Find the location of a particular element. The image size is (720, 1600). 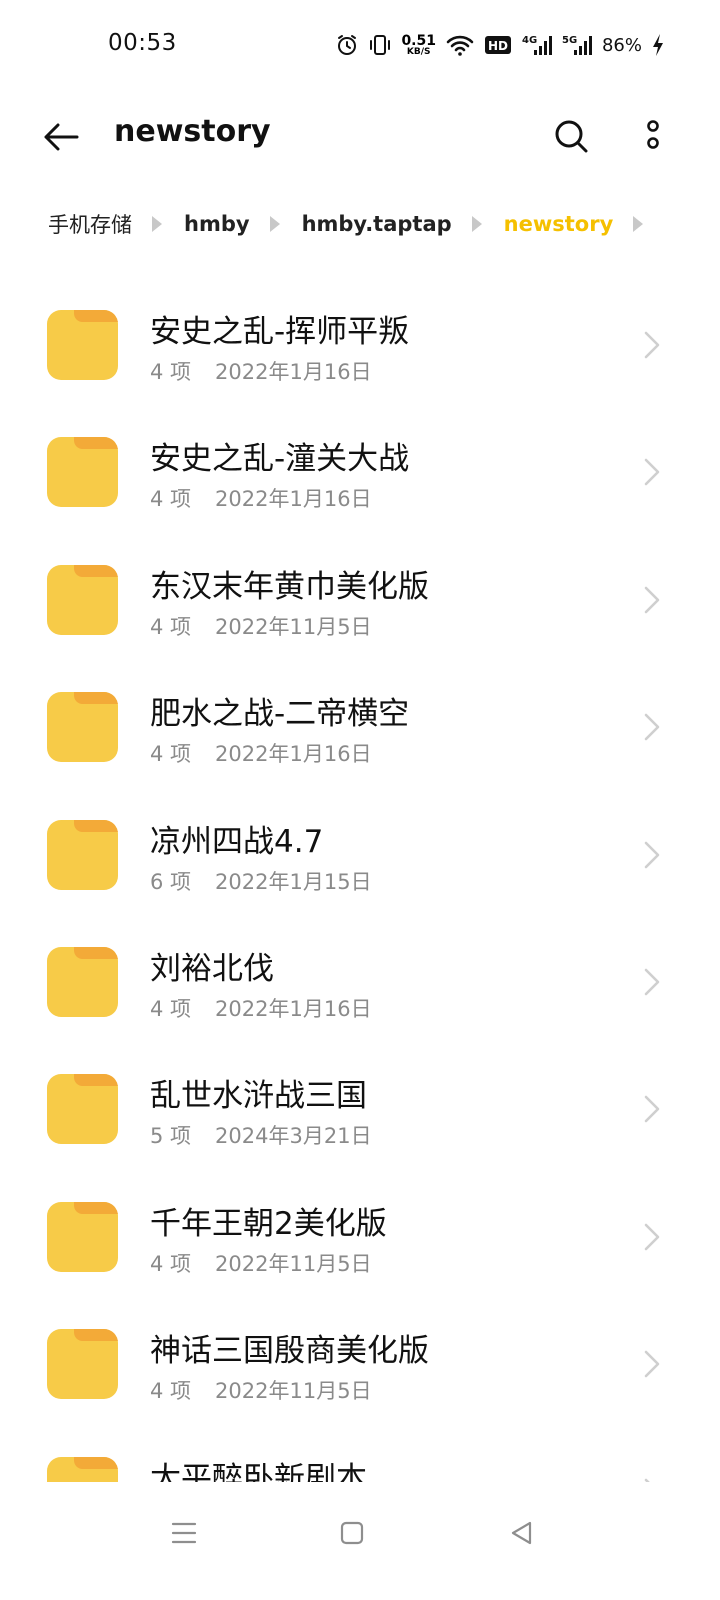

svg-text: HD is located at coordinates (498, 46).